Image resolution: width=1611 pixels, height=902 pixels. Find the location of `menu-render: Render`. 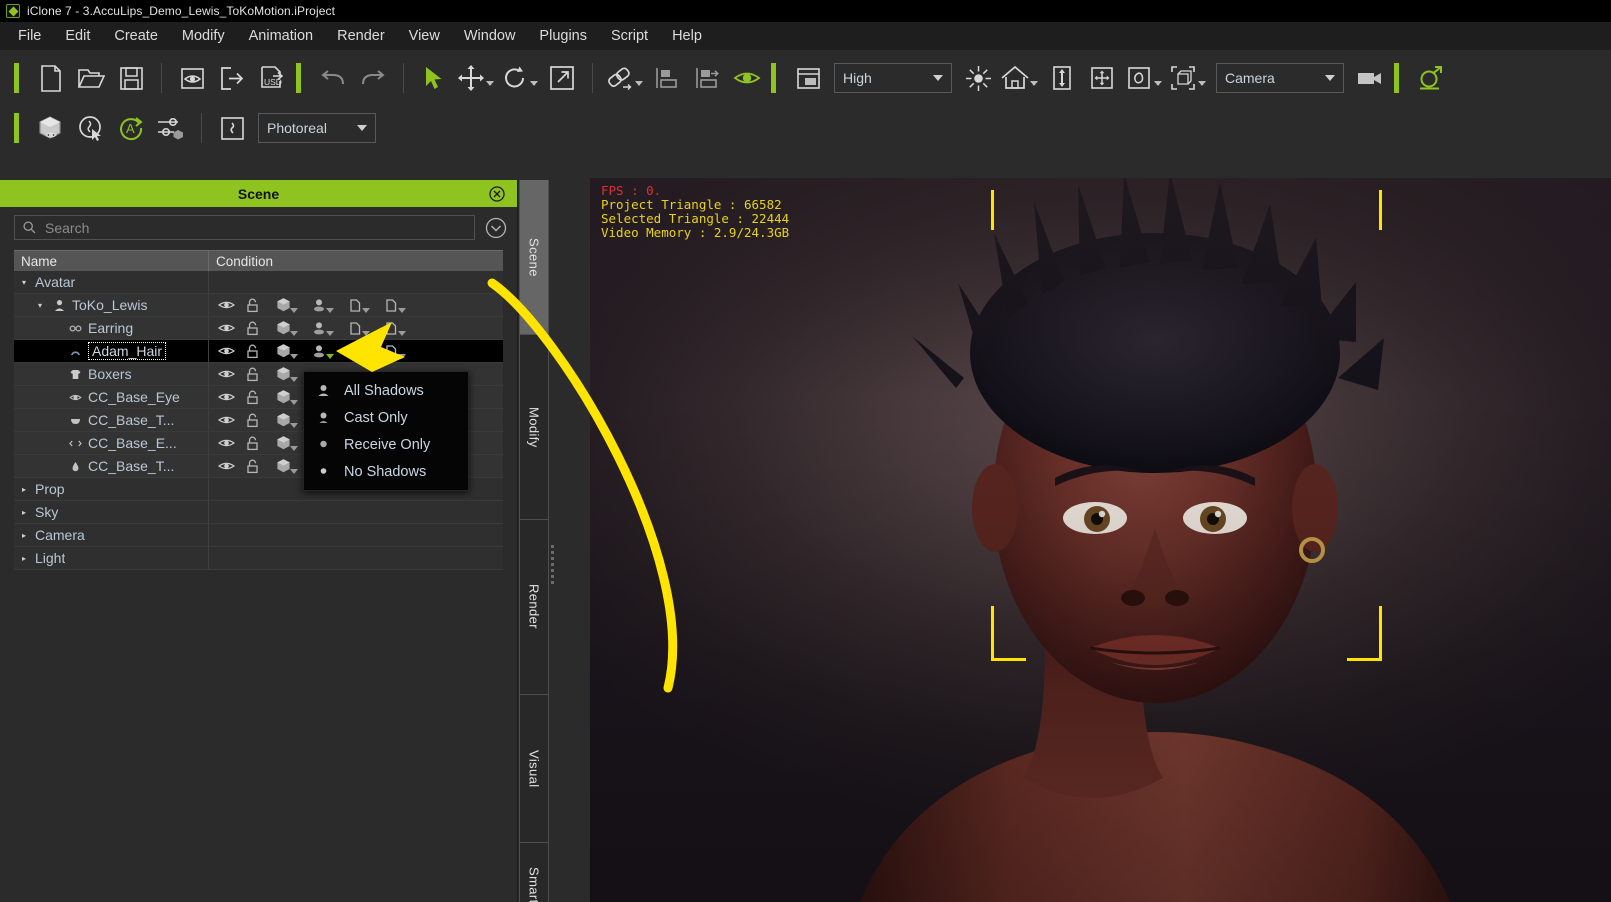

menu-render: Render is located at coordinates (361, 36).